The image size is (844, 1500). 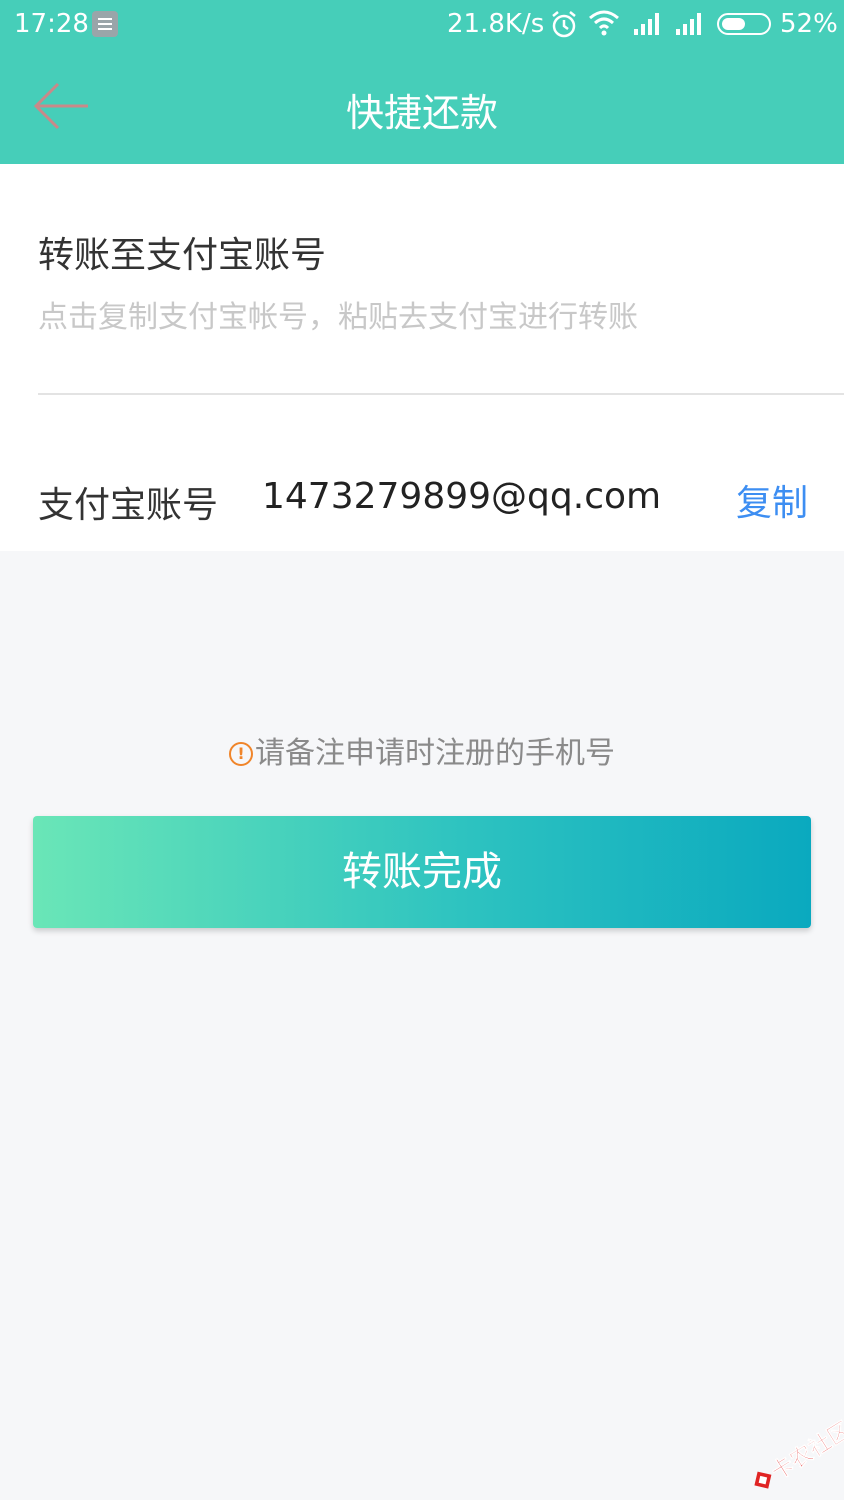 What do you see at coordinates (421, 113) in the screenshot?
I see `page-title: 快捷还款` at bounding box center [421, 113].